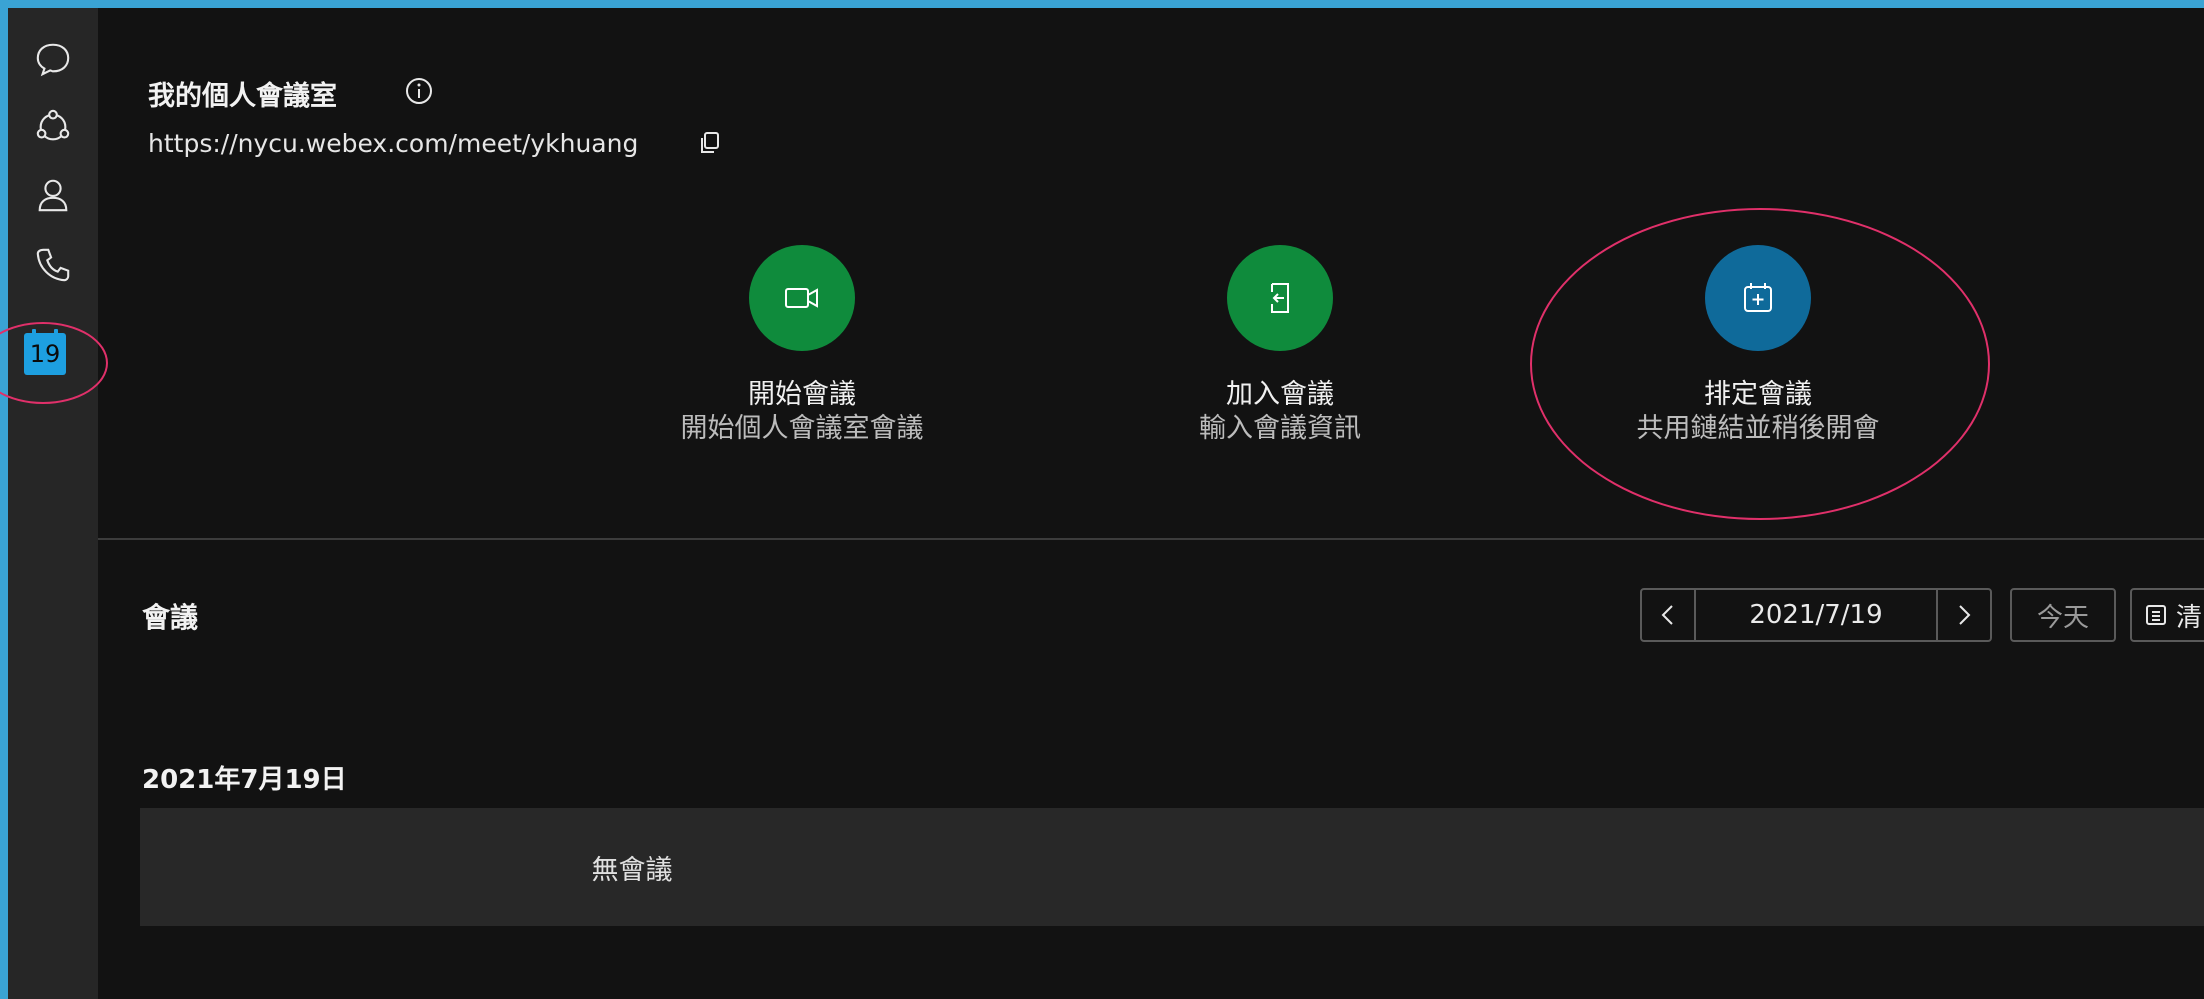 This screenshot has height=999, width=2204. What do you see at coordinates (2063, 615) in the screenshot?
I see `today-button: 今天` at bounding box center [2063, 615].